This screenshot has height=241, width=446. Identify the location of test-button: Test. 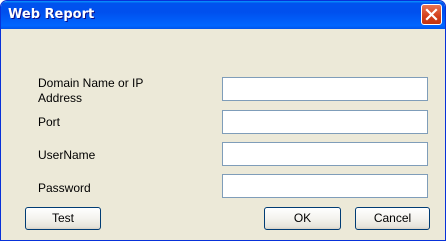
(63, 218).